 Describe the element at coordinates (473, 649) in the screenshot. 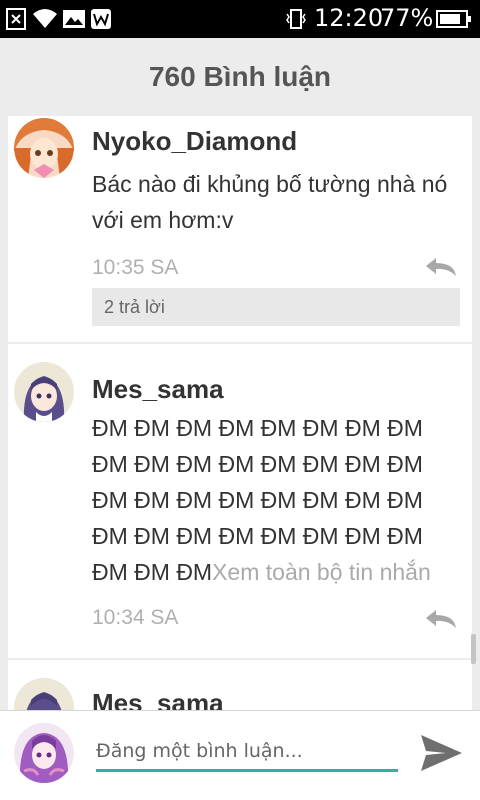

I see `scrollbar` at that location.